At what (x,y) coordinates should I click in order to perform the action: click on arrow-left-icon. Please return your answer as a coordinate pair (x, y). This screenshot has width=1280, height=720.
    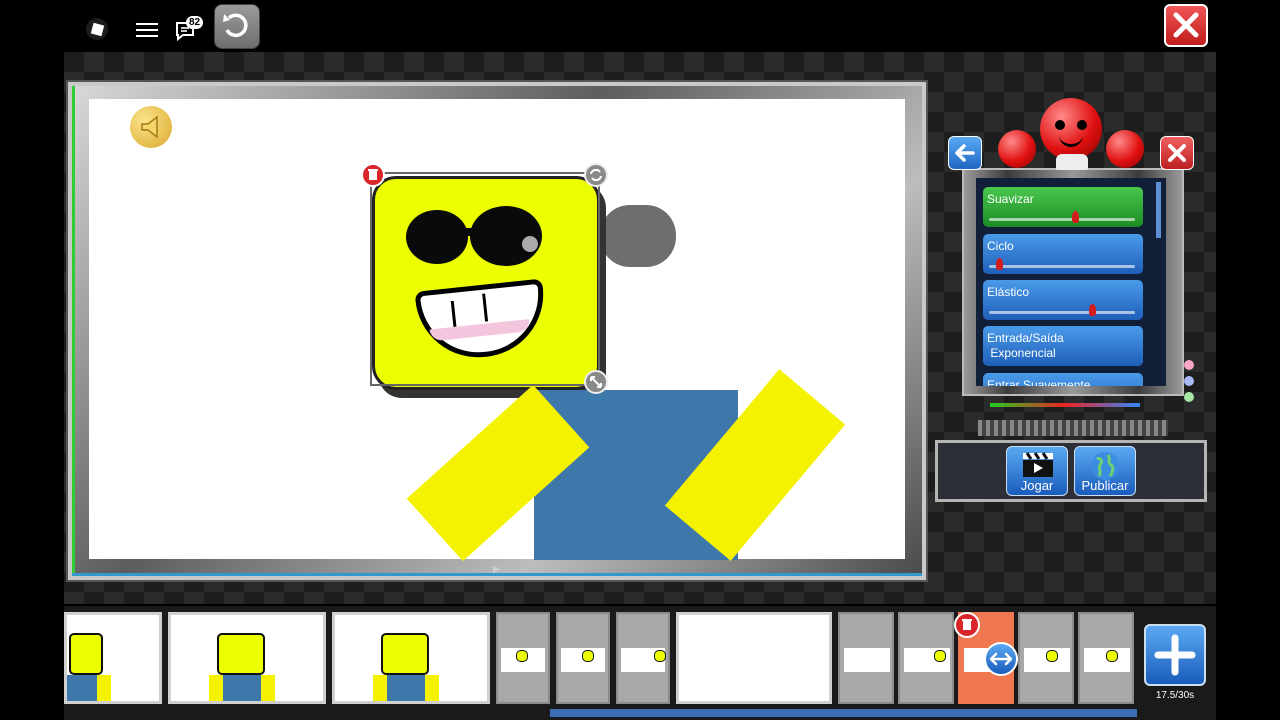
    Looking at the image, I should click on (965, 153).